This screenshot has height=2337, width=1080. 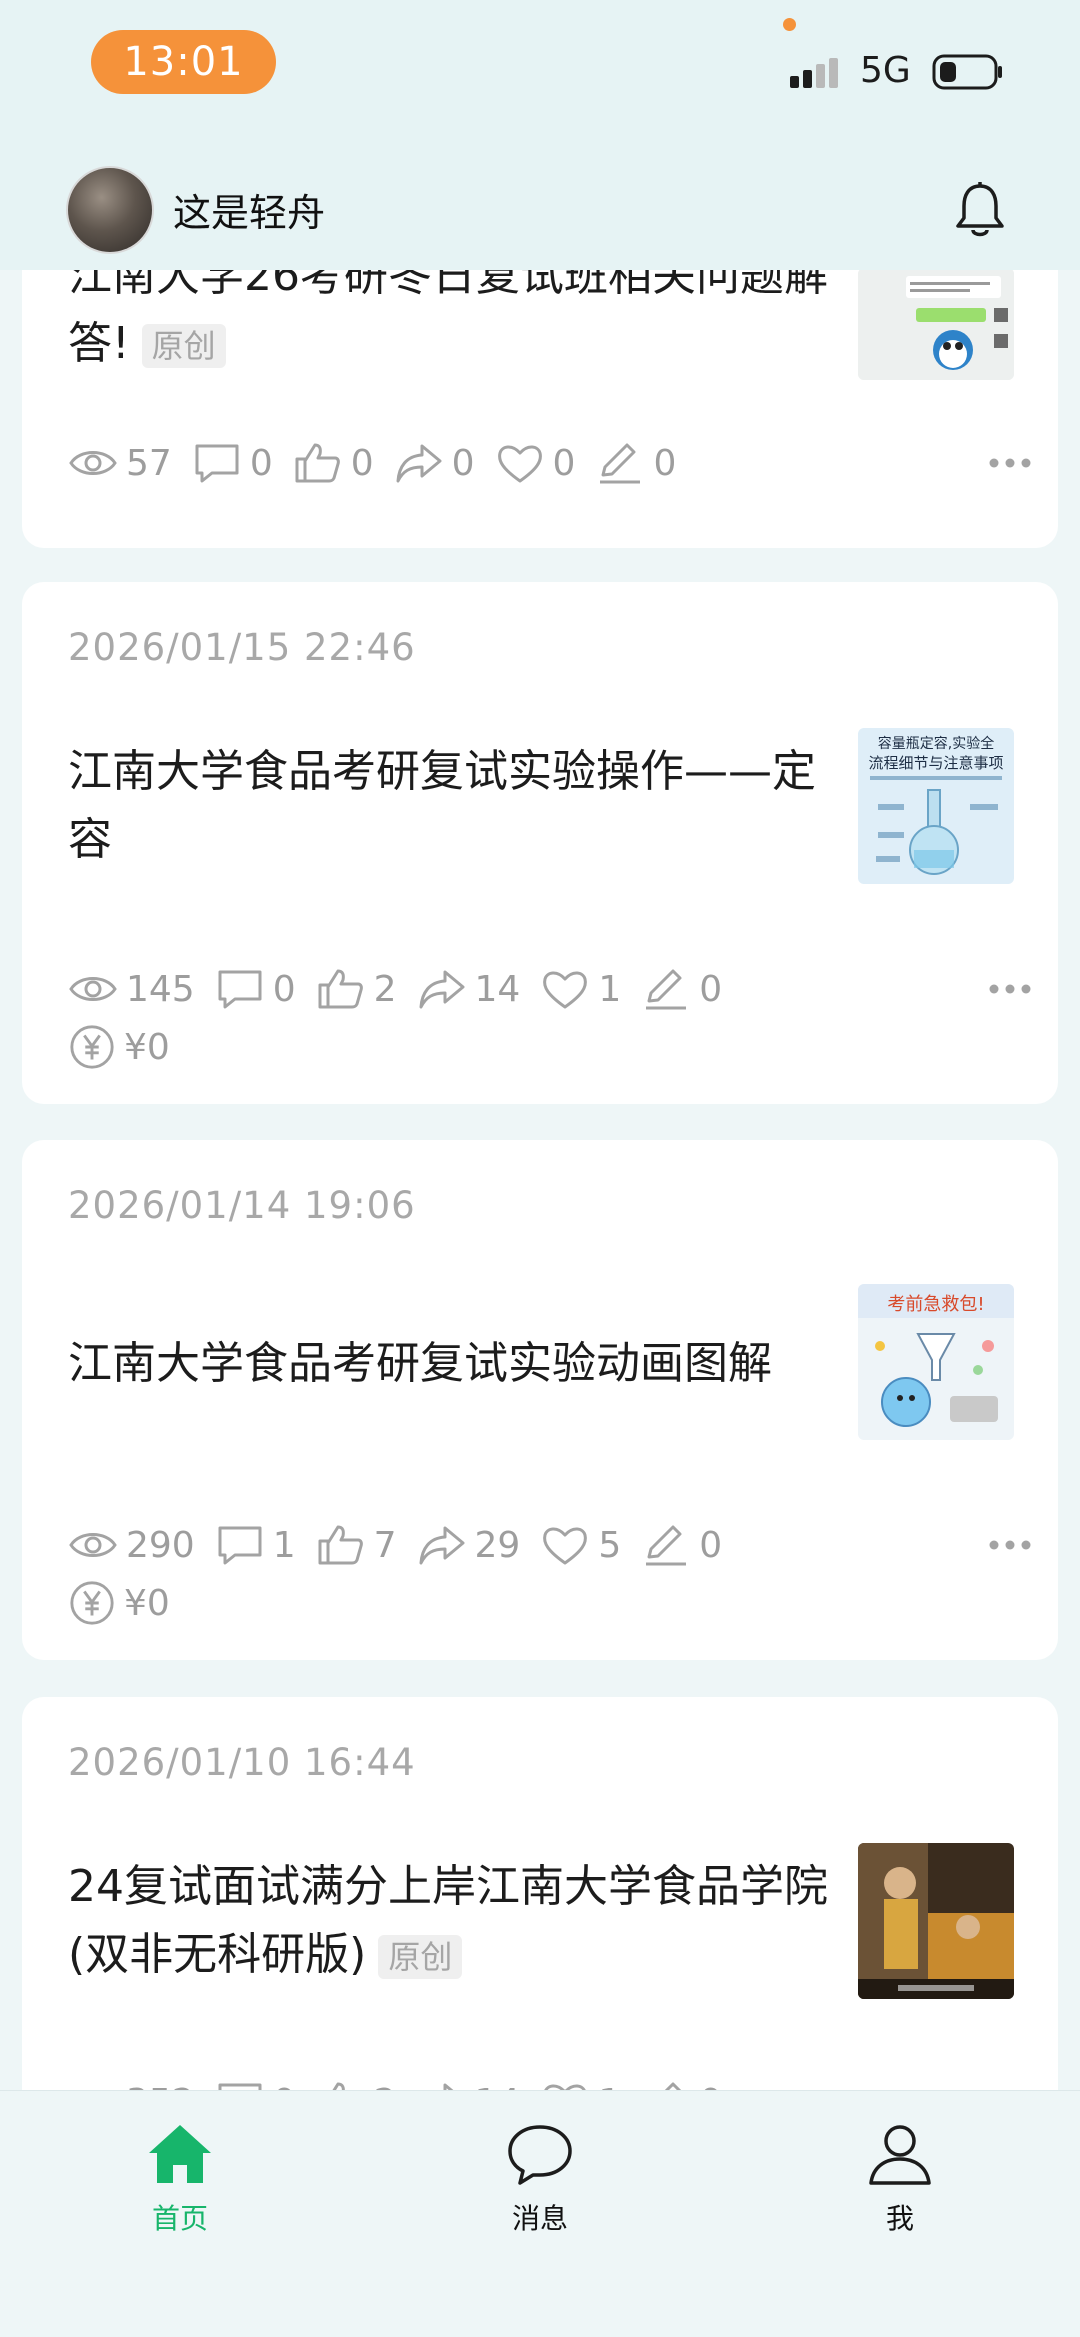 I want to click on nav-messages-label: 消息, so click(x=539, y=2218).